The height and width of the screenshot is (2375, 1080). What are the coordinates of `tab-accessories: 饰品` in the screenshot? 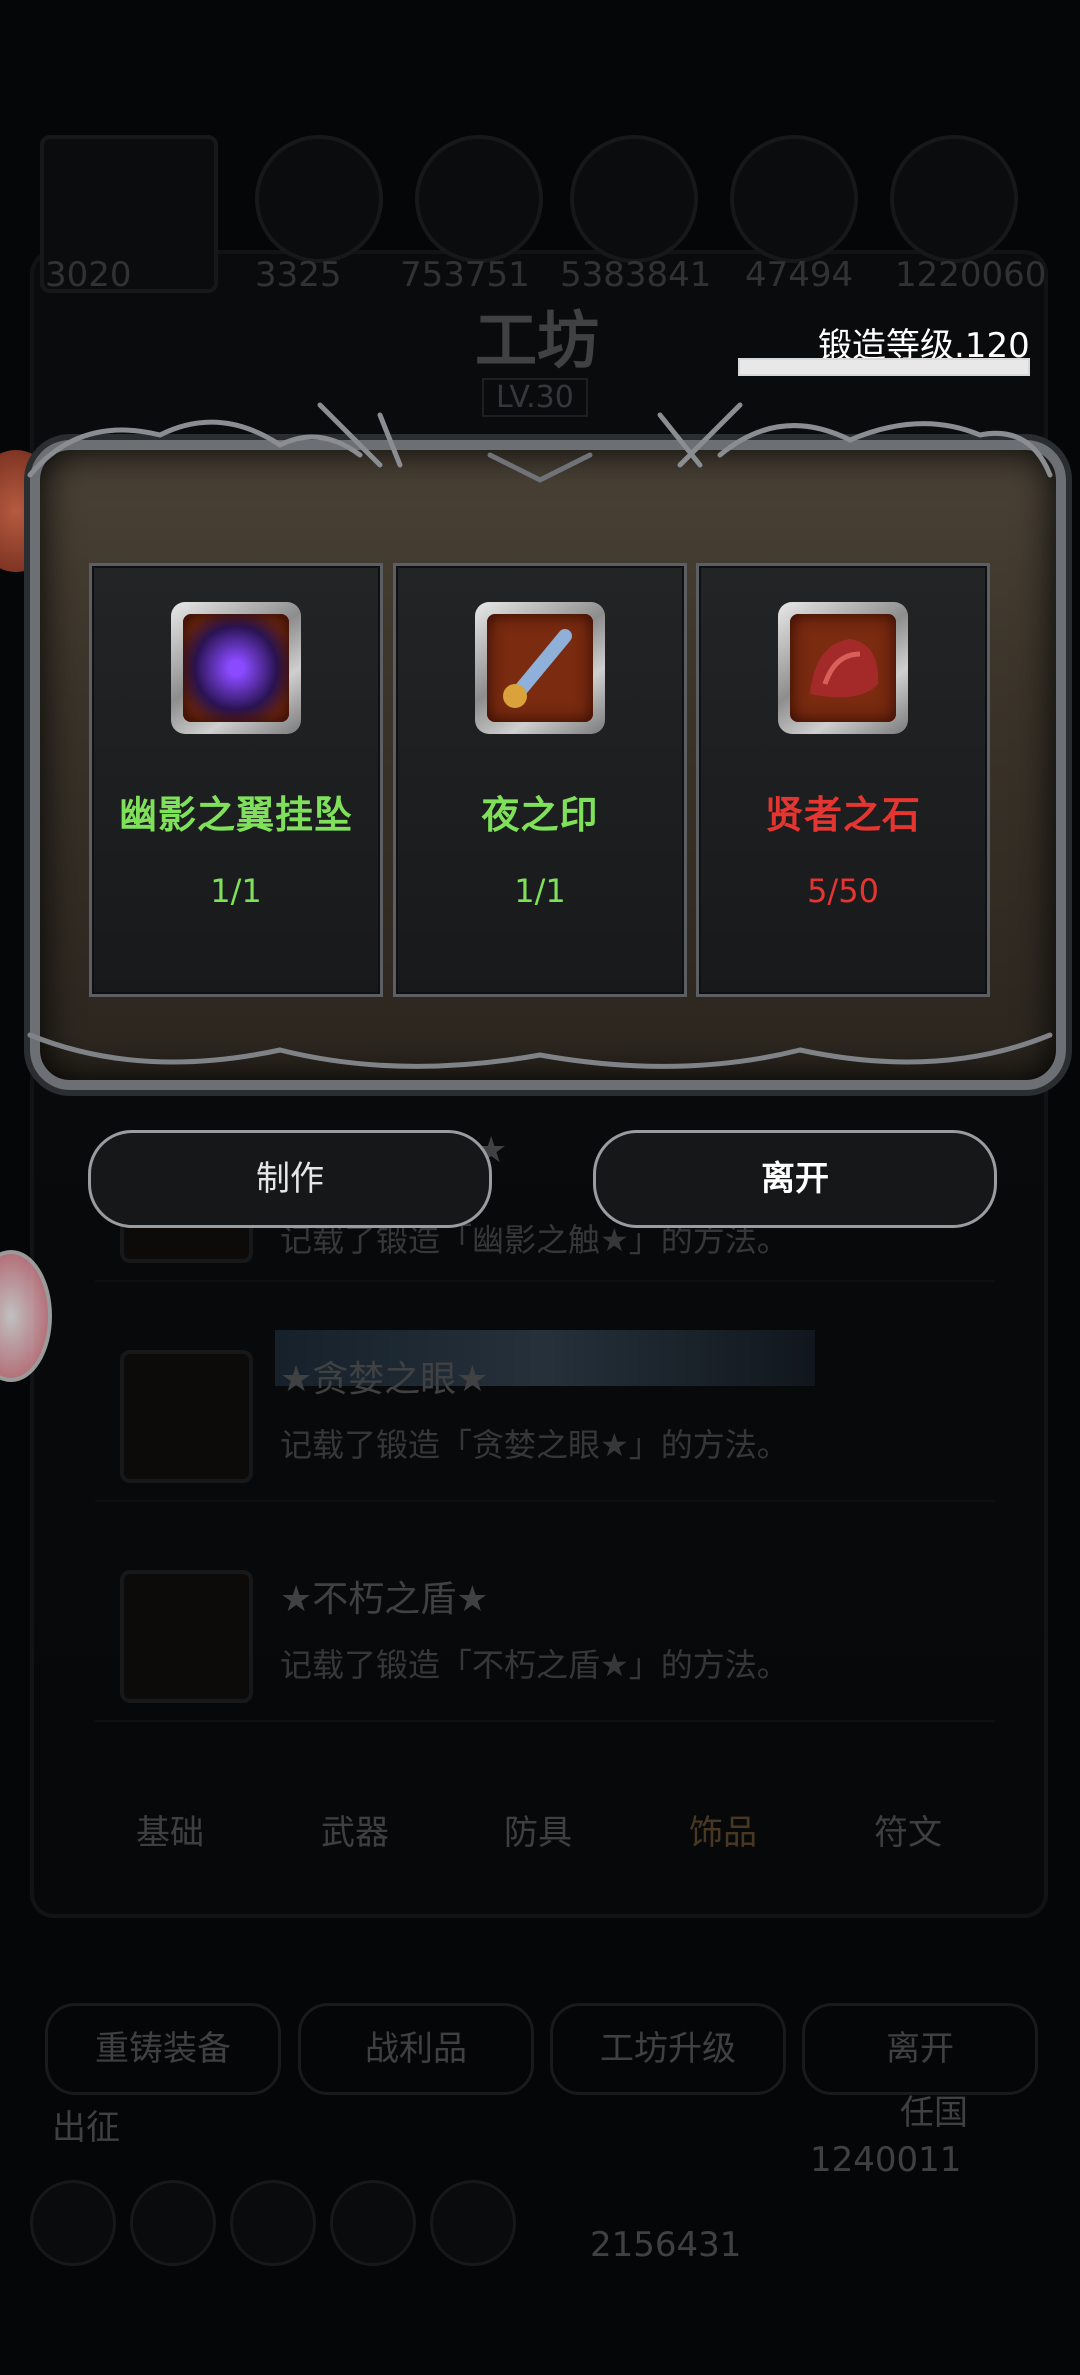 It's located at (723, 1833).